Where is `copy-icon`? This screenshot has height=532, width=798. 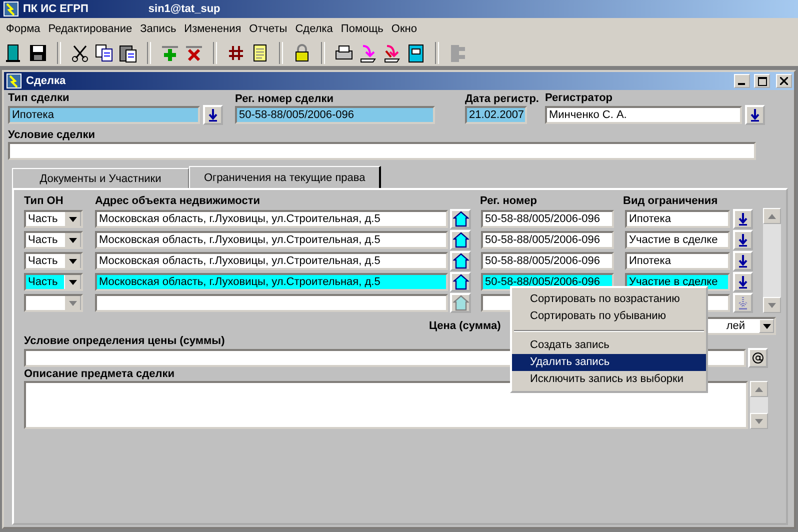 copy-icon is located at coordinates (104, 53).